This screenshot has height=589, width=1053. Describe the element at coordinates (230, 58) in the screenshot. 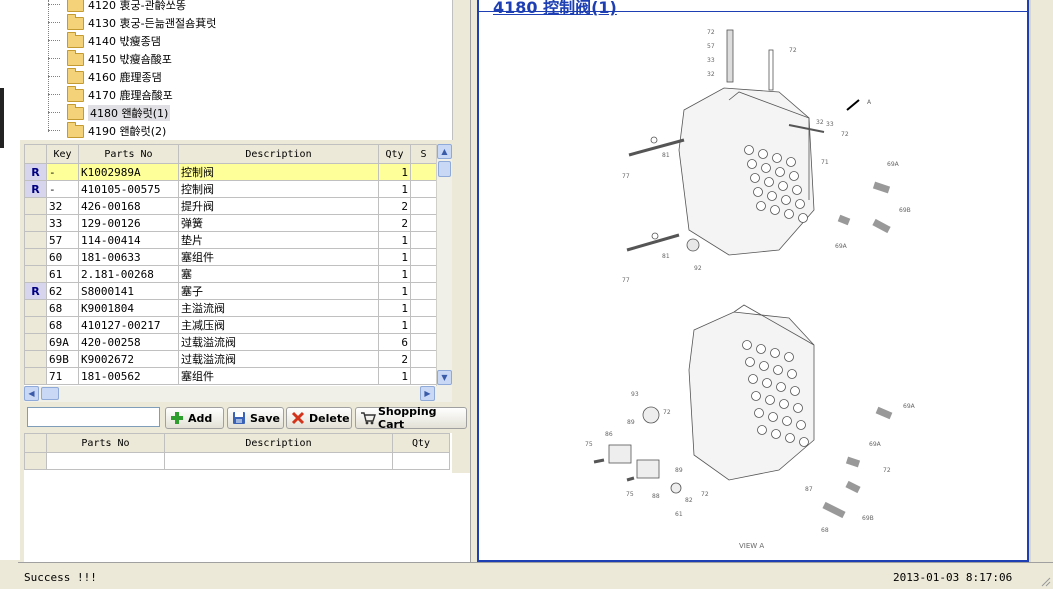

I see `tree-item-4150: 4150 뱏瘦숌酸포` at that location.